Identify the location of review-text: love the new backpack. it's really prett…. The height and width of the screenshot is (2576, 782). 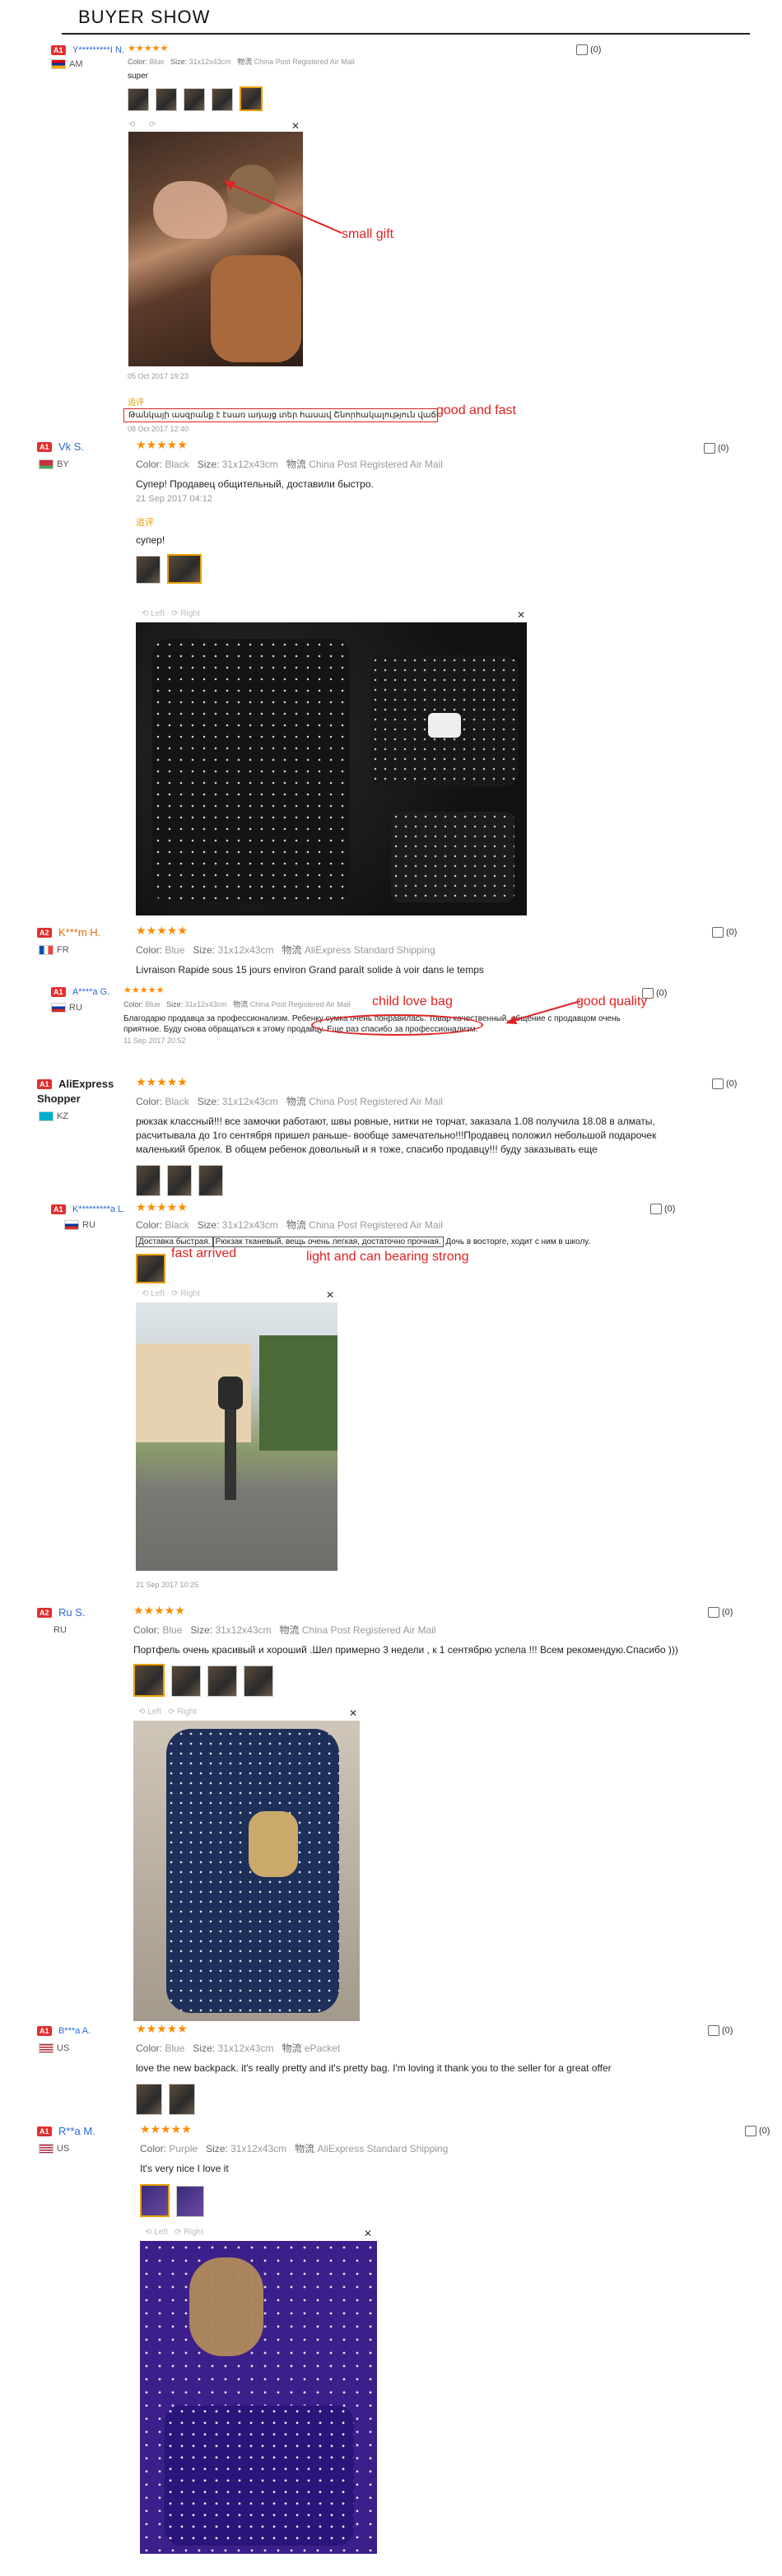
(374, 2068).